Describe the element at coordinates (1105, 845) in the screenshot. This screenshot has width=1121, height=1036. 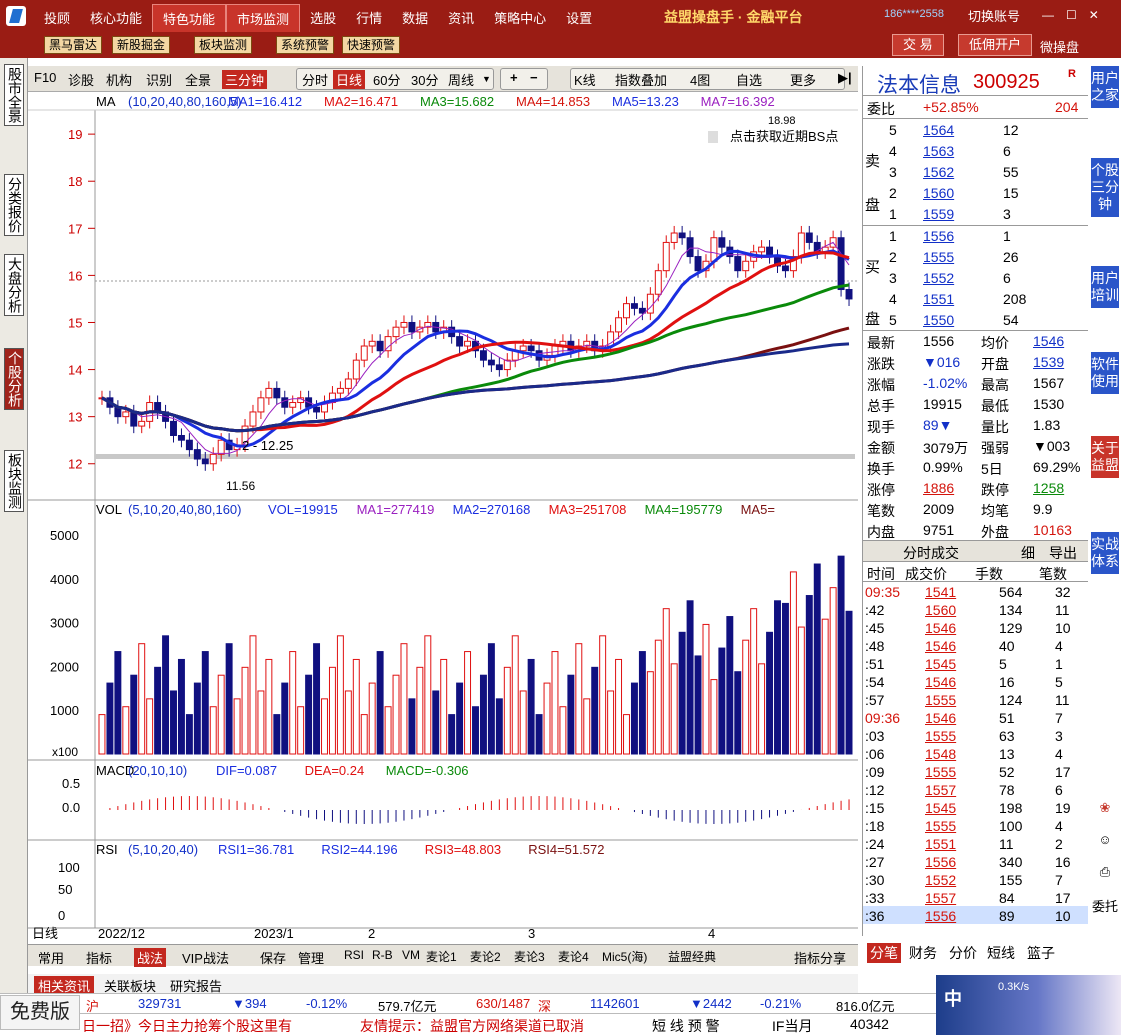
I see `service-icon: ☺` at that location.